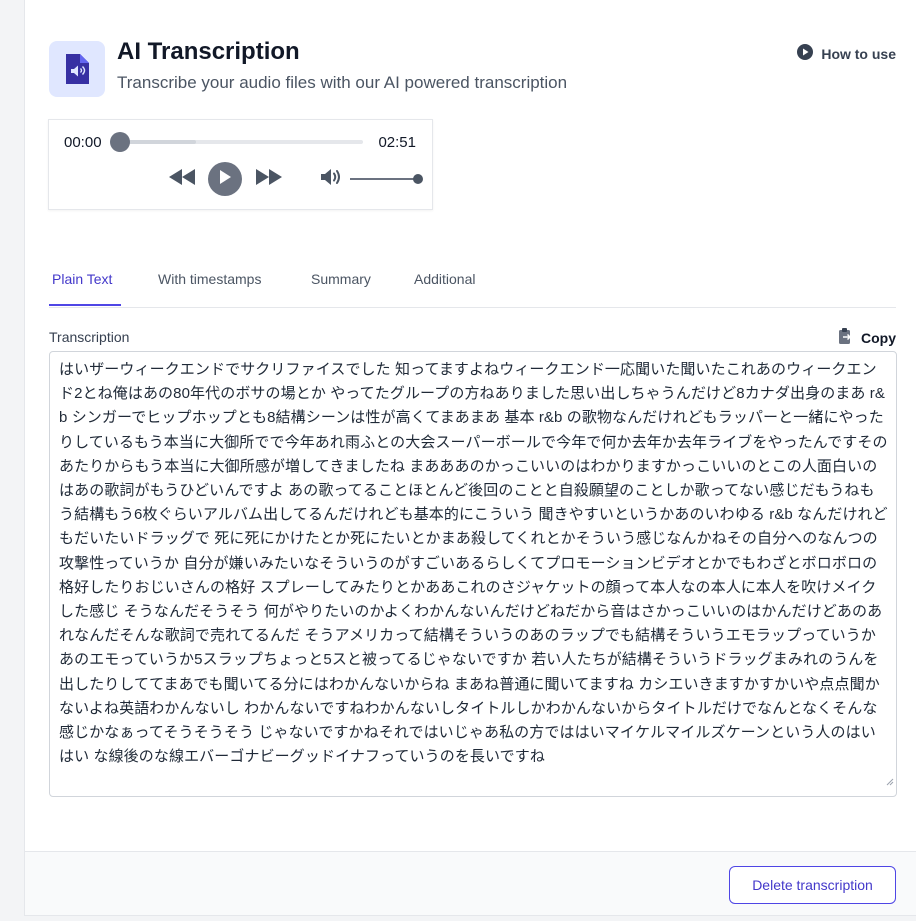  I want to click on volume-button, so click(331, 179).